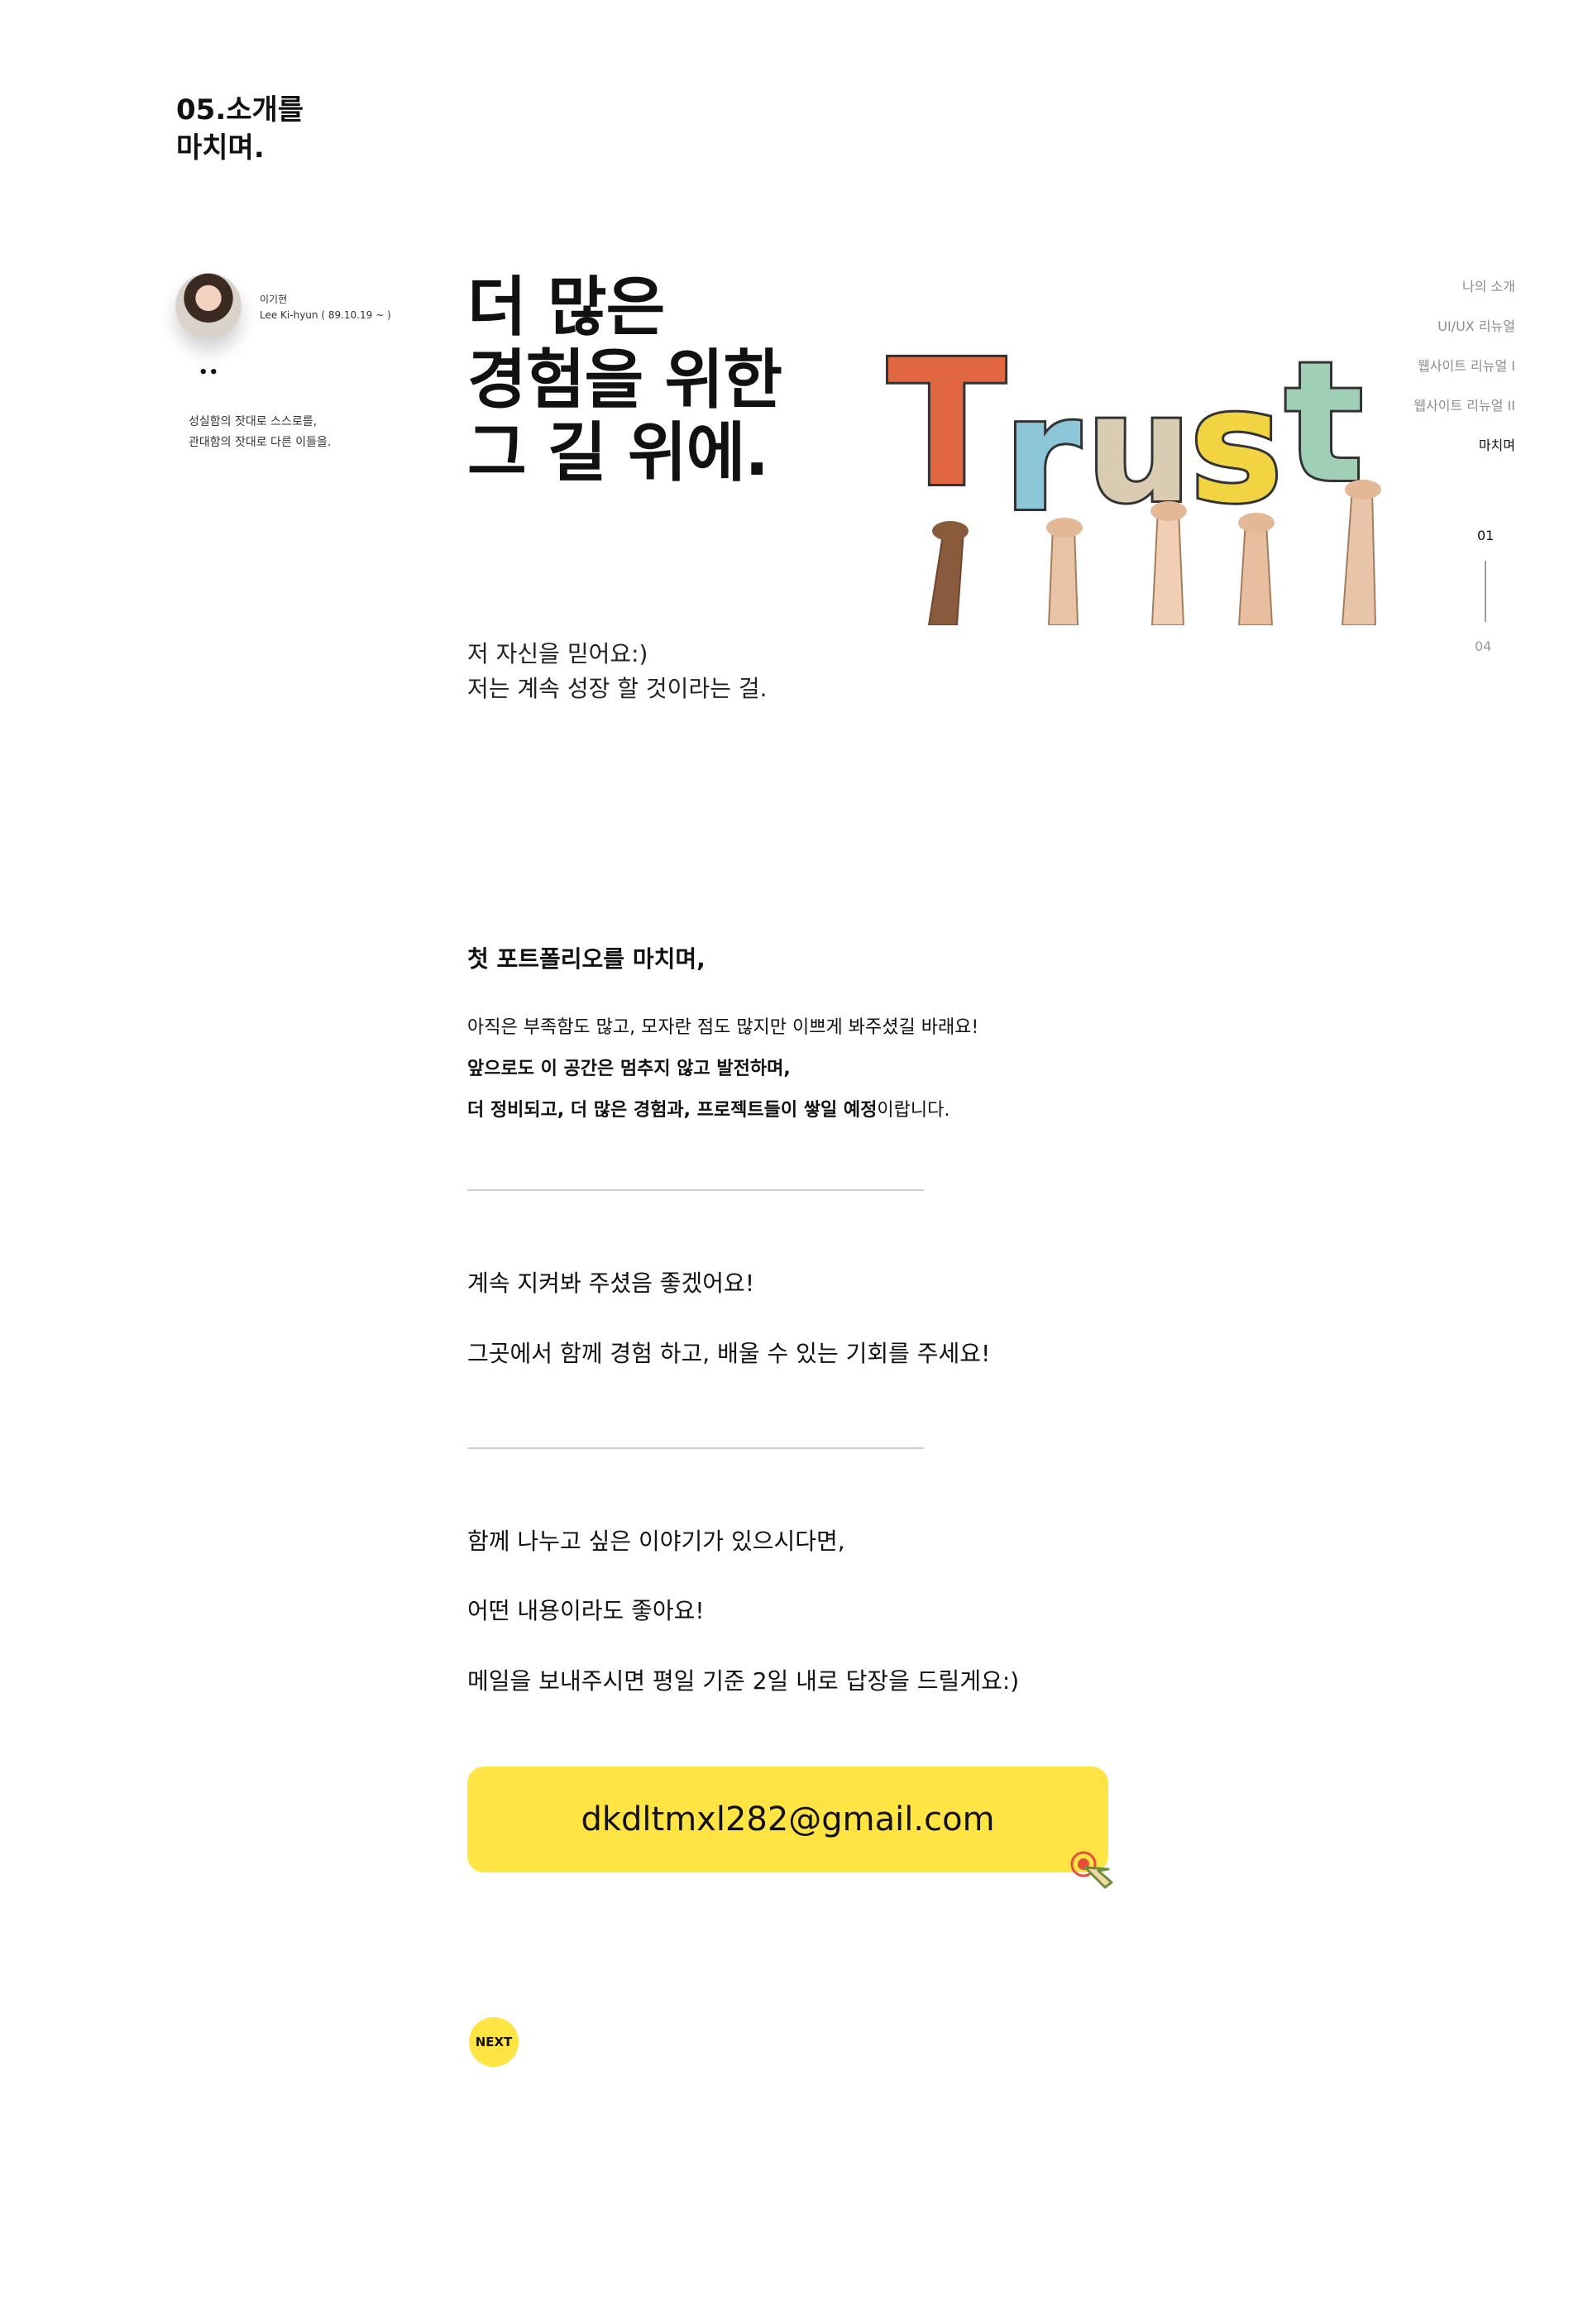 This screenshot has height=2324, width=1588. What do you see at coordinates (208, 306) in the screenshot?
I see `avatar` at bounding box center [208, 306].